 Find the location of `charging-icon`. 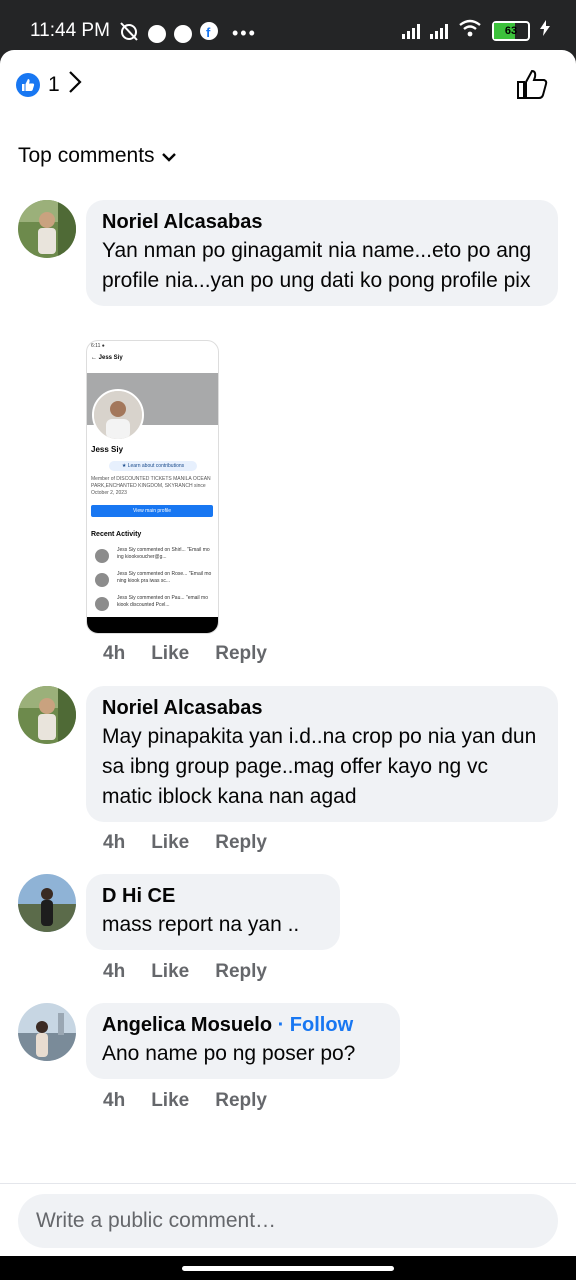

charging-icon is located at coordinates (545, 30).